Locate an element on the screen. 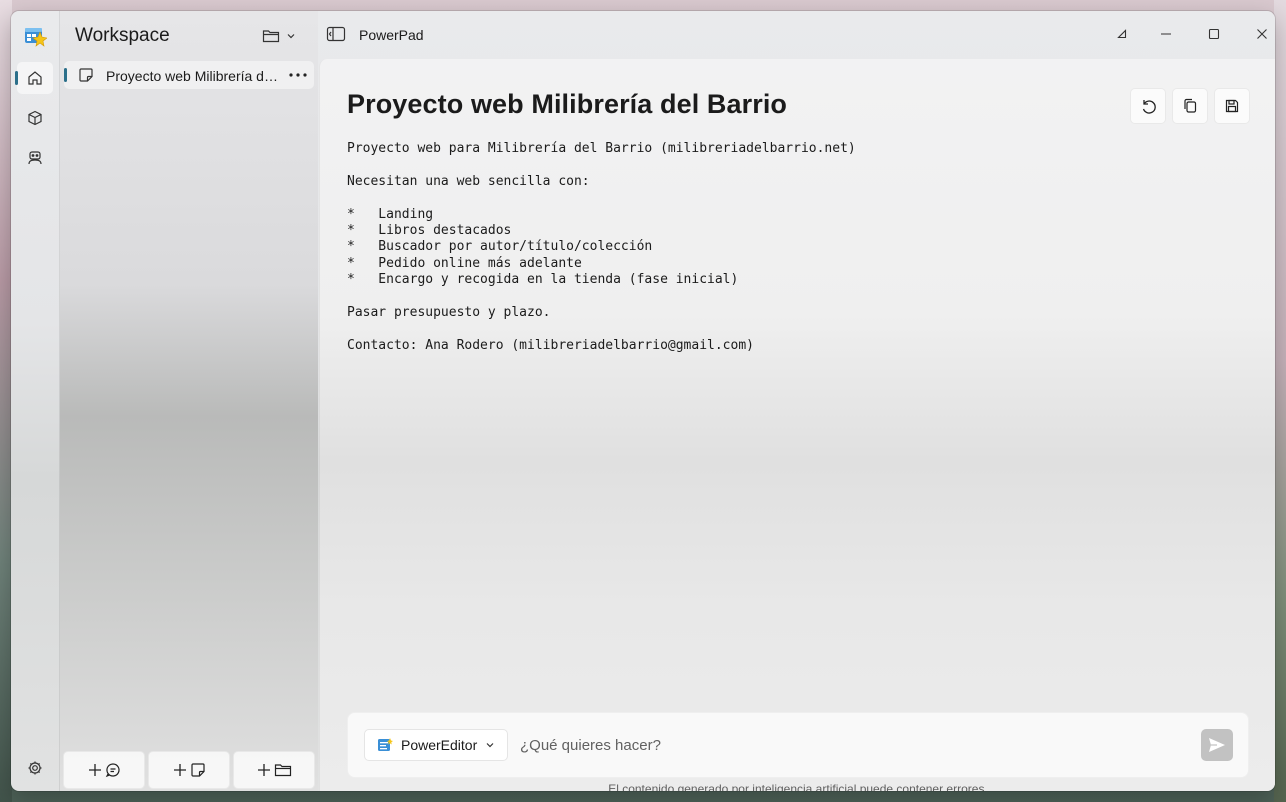  agent-selector-label: PowerEditor is located at coordinates (439, 745).